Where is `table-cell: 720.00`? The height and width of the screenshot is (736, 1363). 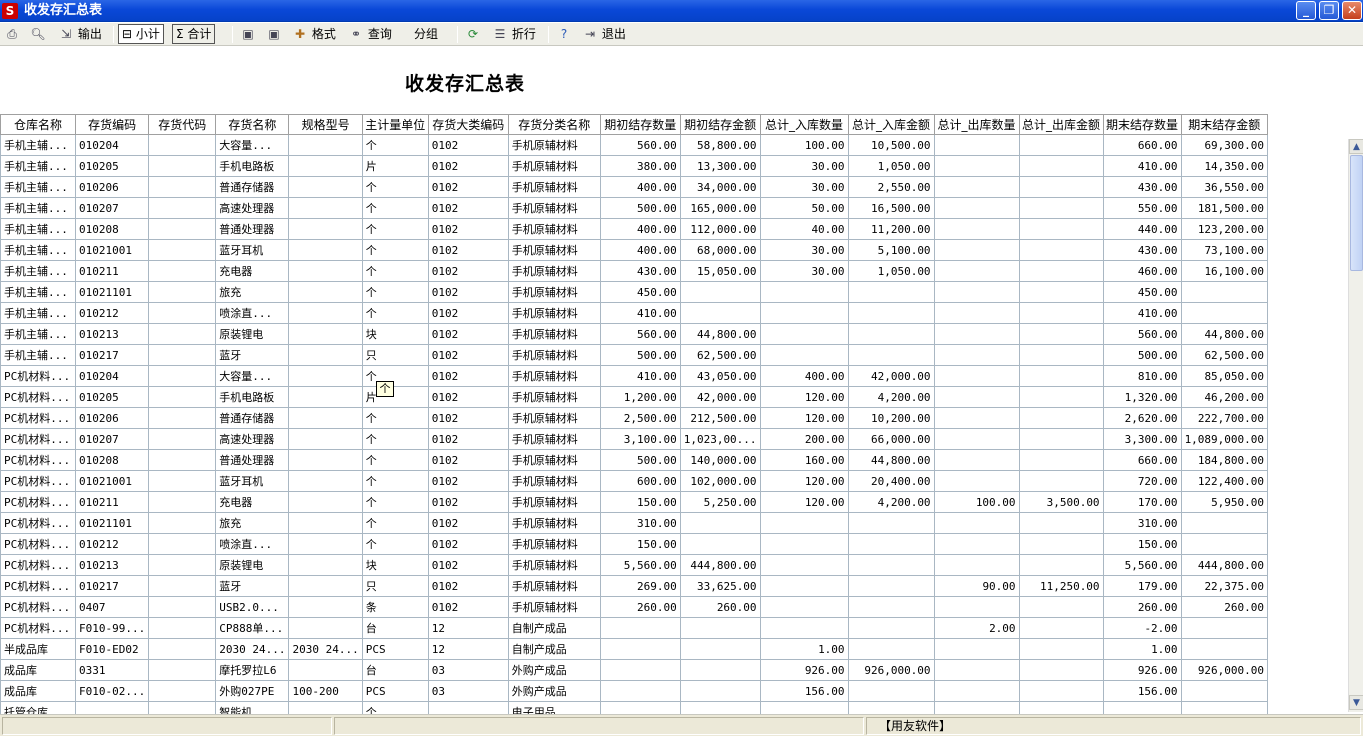 table-cell: 720.00 is located at coordinates (1142, 481).